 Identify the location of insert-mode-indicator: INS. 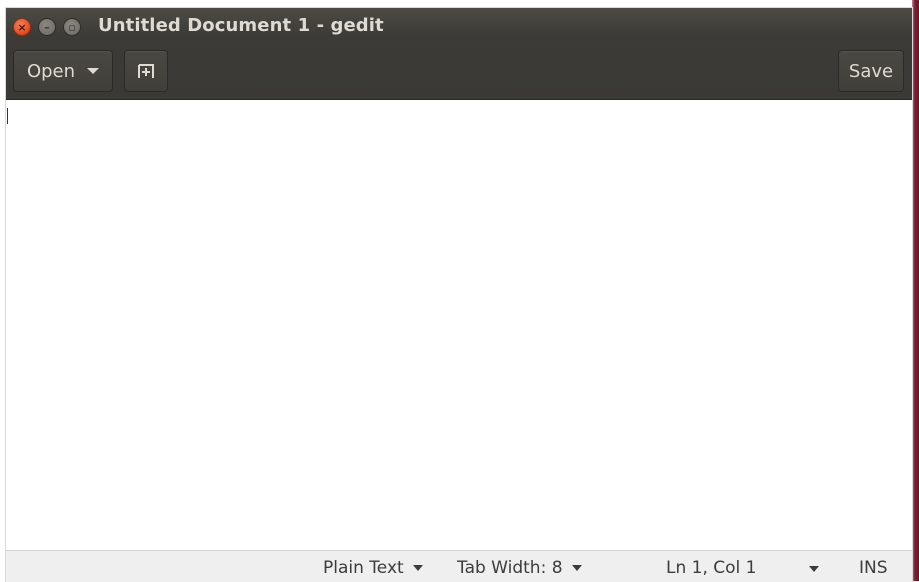
(873, 568).